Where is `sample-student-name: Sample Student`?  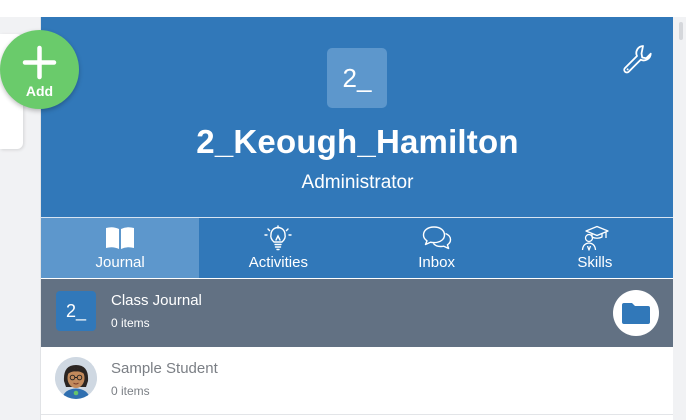
sample-student-name: Sample Student is located at coordinates (164, 368).